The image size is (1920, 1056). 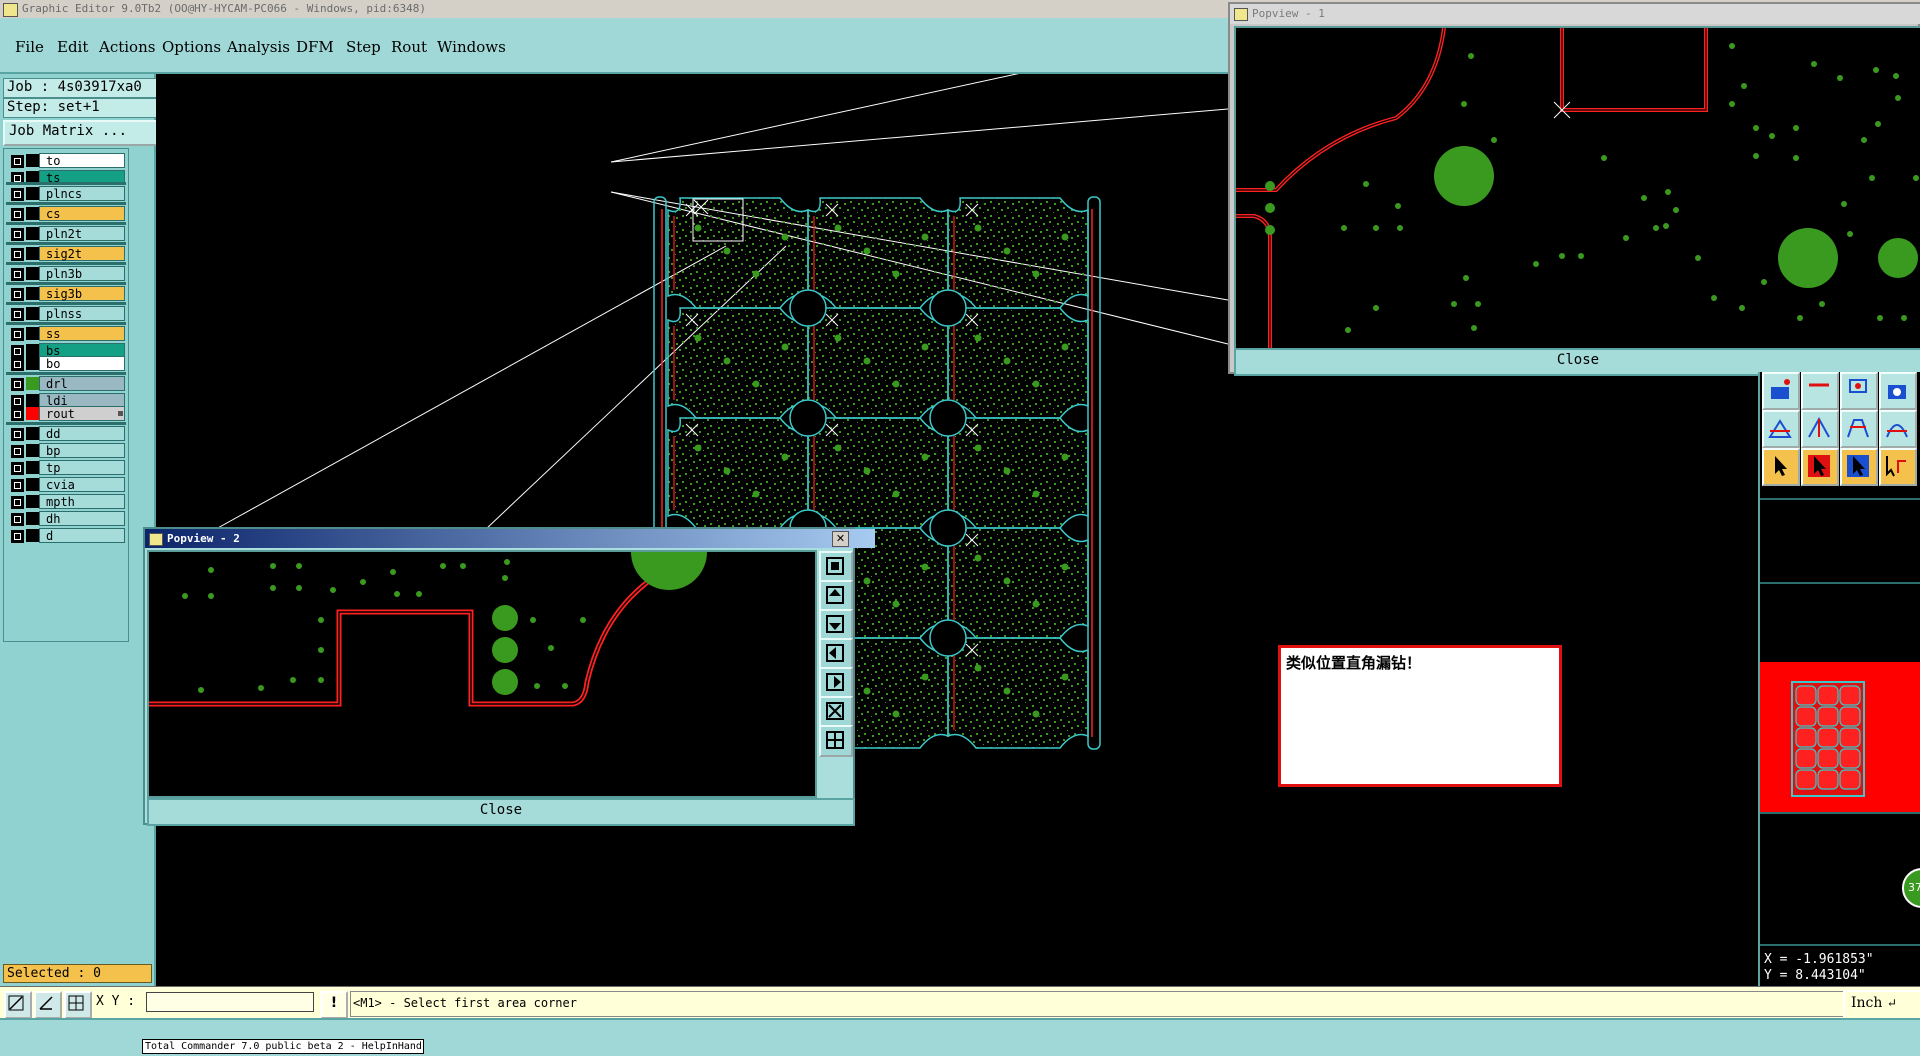 What do you see at coordinates (258, 47) in the screenshot?
I see `menu-analysis: Analysis` at bounding box center [258, 47].